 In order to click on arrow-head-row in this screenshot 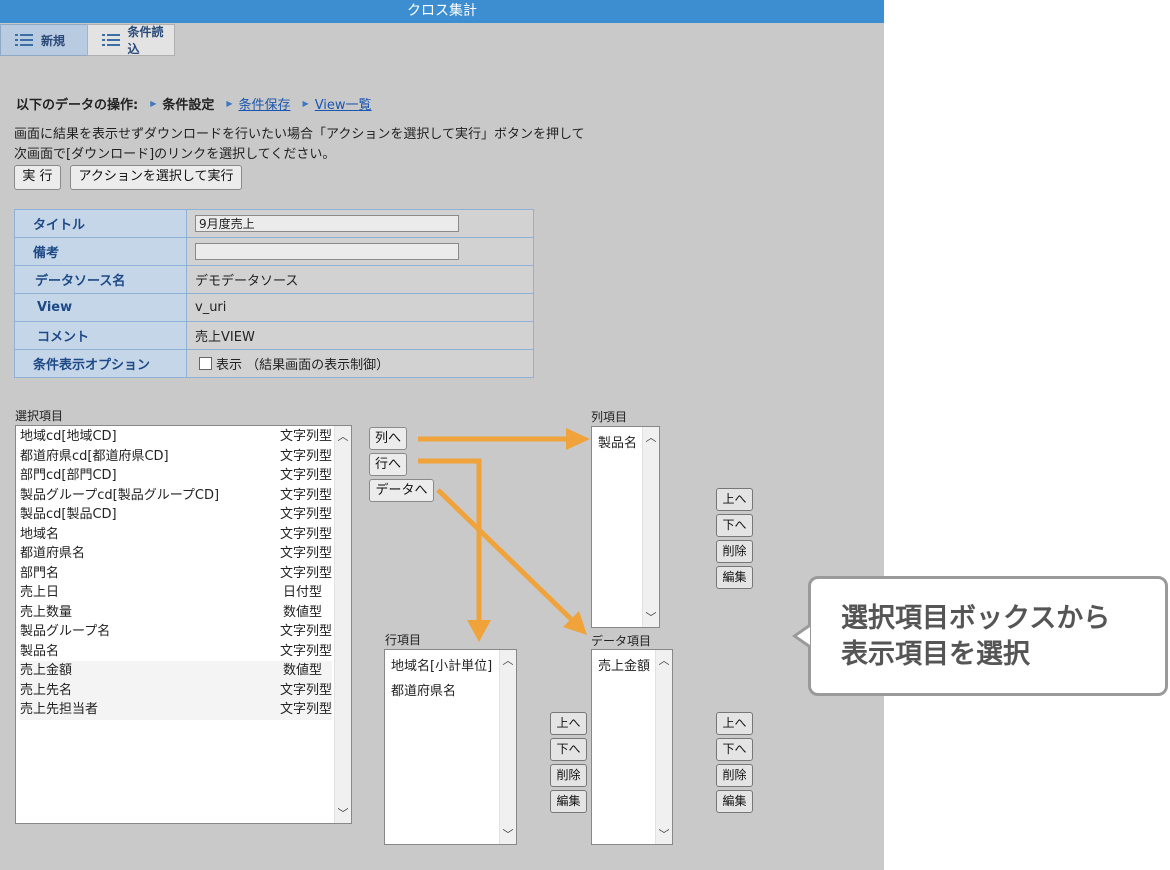, I will do `click(479, 631)`.